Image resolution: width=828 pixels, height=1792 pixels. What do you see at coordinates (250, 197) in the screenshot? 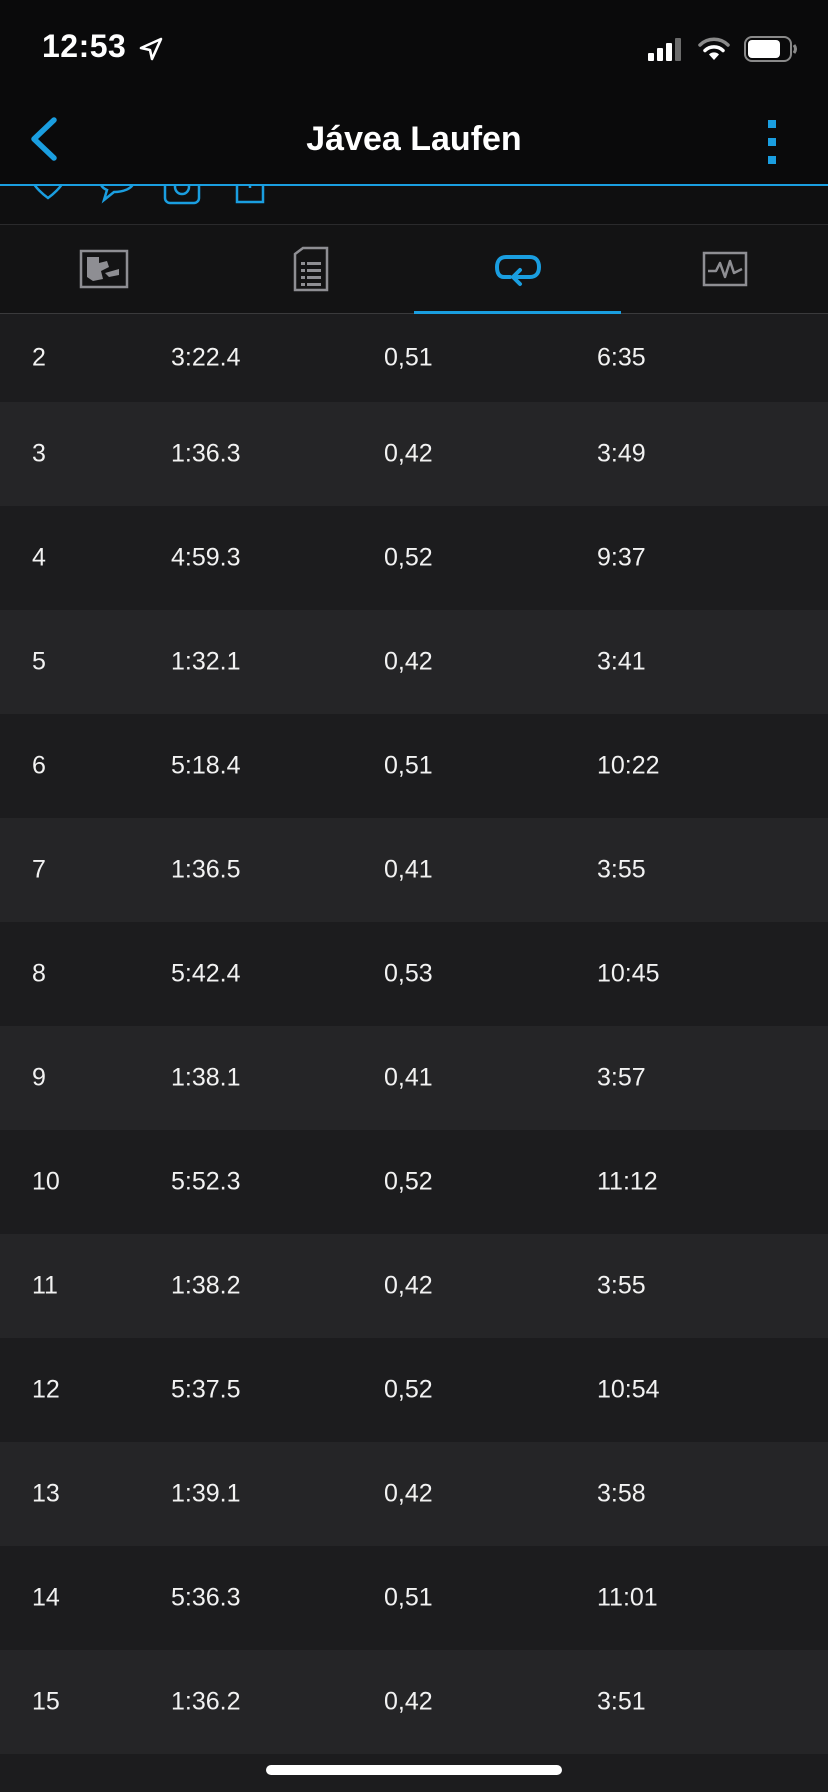
I see `share-icon` at bounding box center [250, 197].